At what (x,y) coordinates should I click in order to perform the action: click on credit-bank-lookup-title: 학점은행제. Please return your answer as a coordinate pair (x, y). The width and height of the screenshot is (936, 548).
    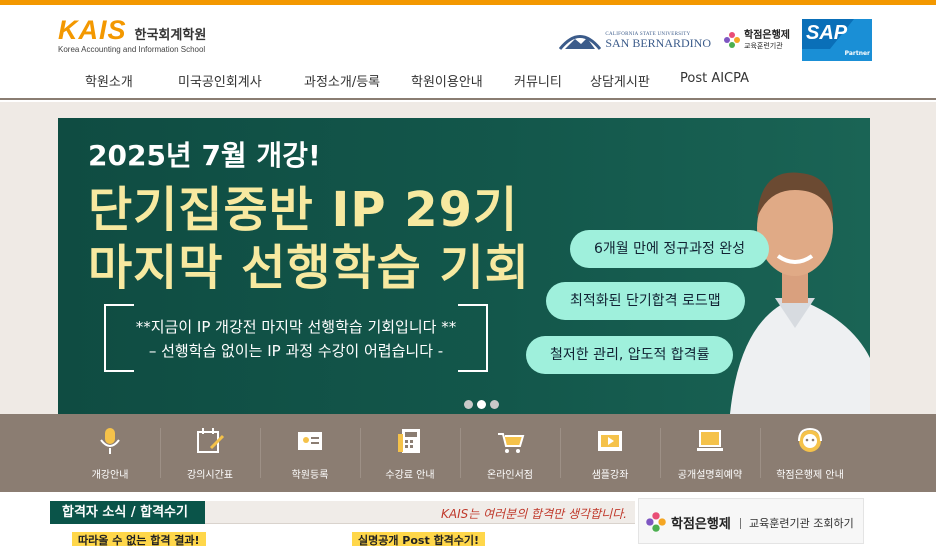
    Looking at the image, I should click on (701, 524).